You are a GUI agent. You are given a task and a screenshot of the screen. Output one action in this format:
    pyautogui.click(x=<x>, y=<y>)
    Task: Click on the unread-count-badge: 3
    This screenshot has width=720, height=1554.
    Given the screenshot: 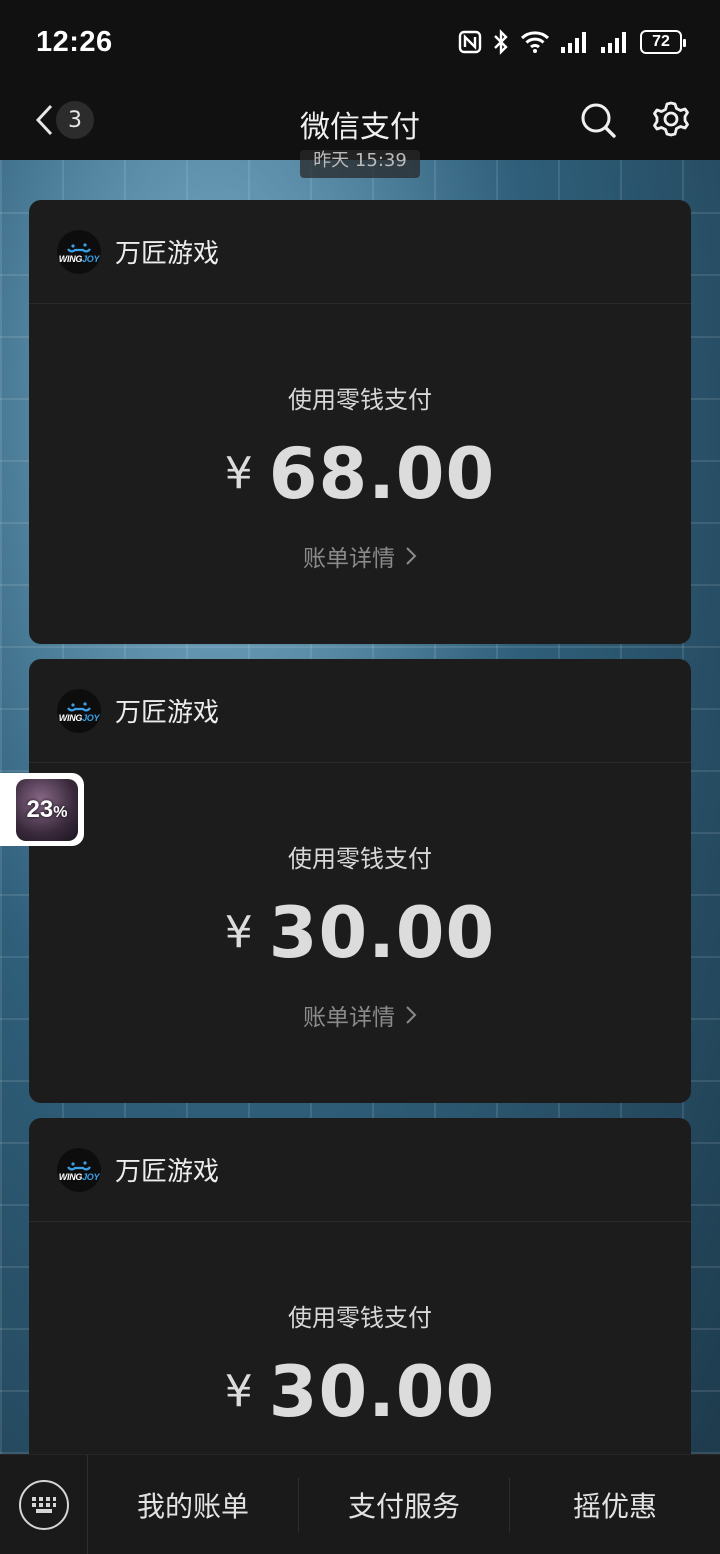 What is the action you would take?
    pyautogui.click(x=75, y=120)
    